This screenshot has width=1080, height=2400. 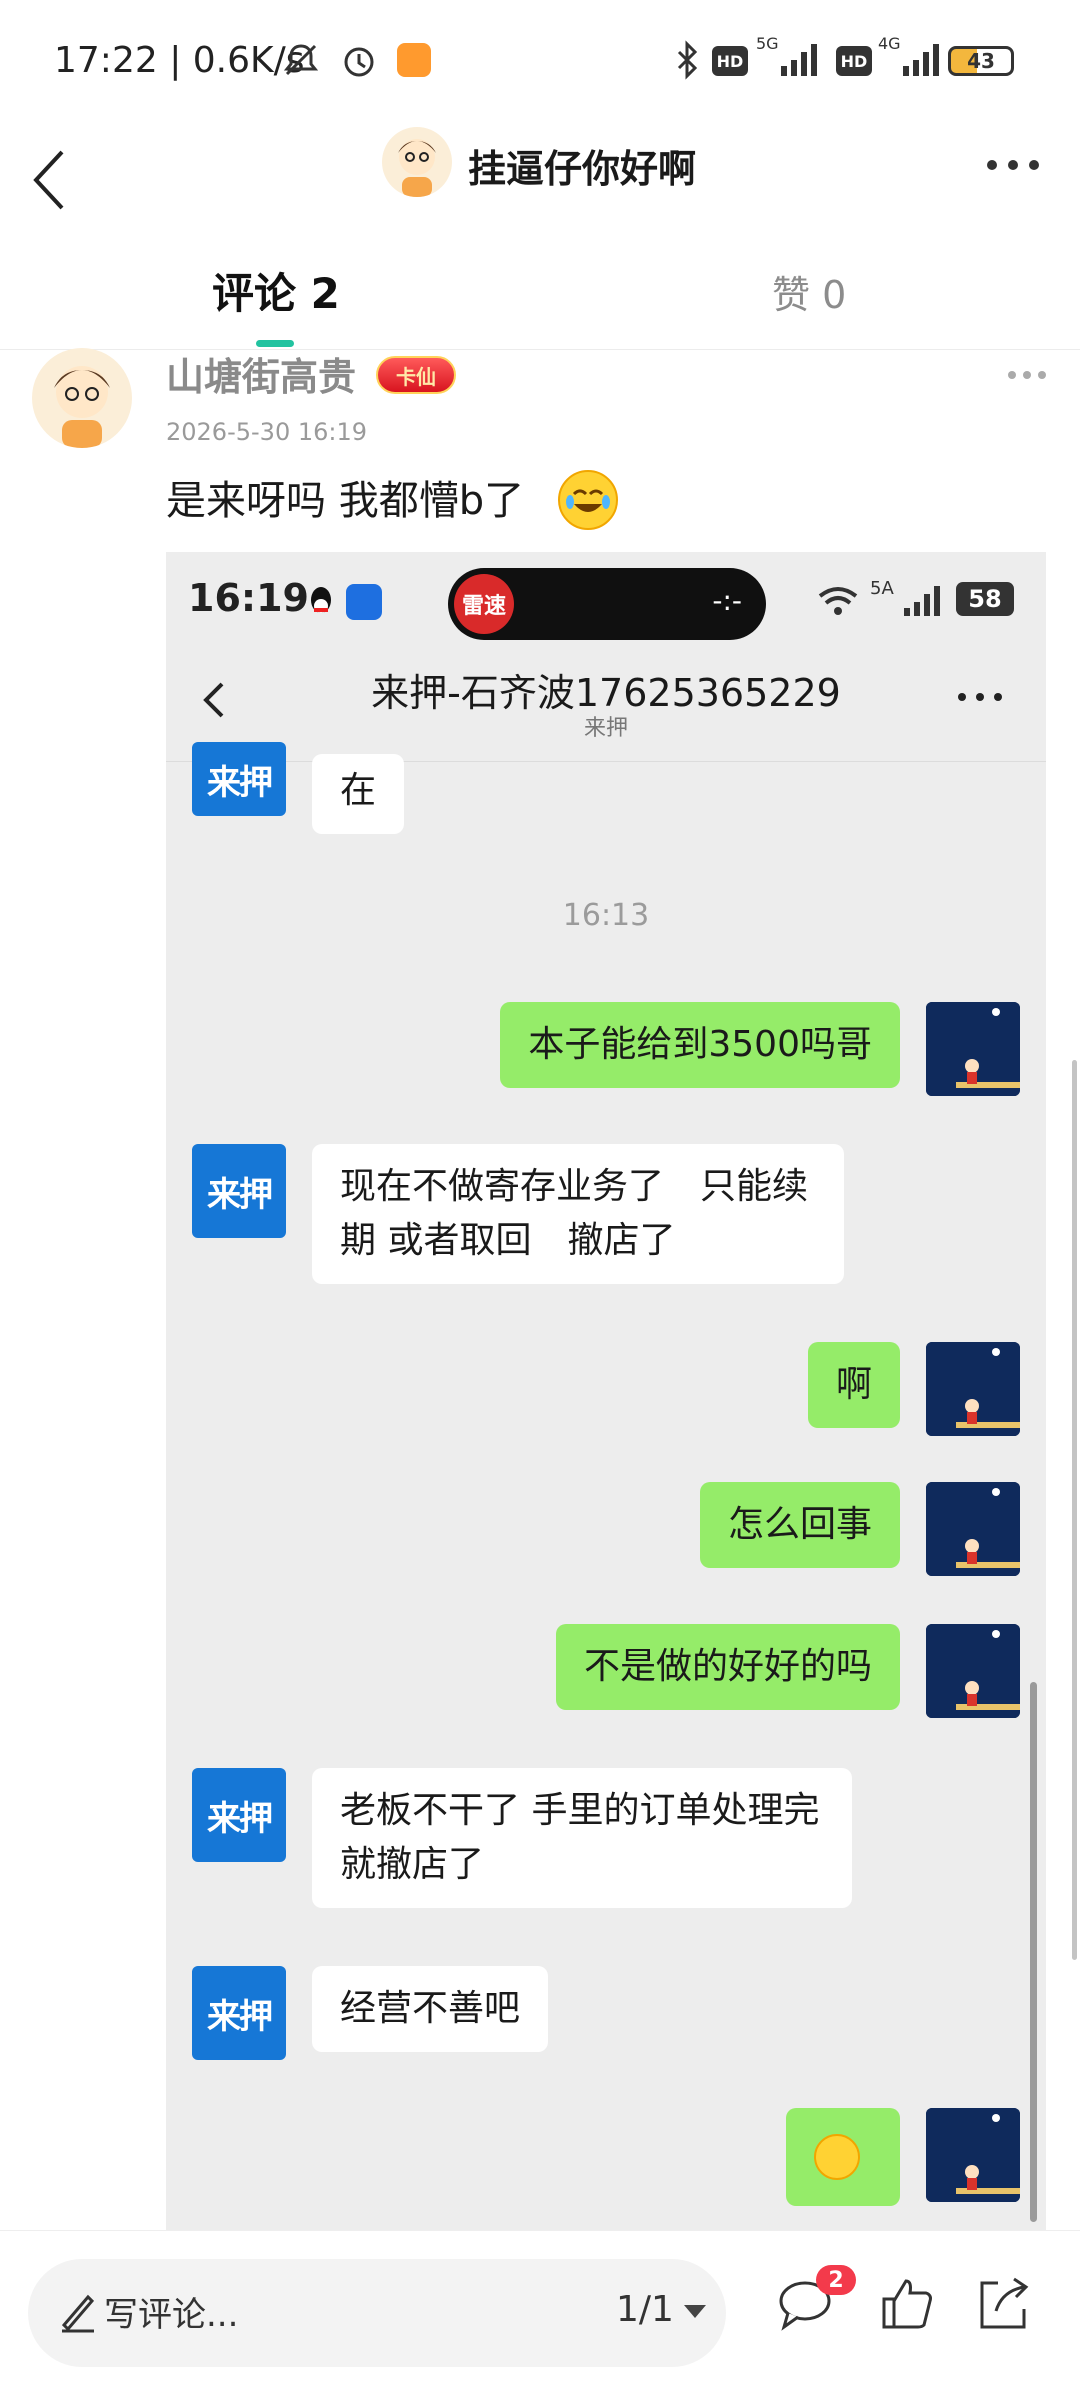 I want to click on like-thumb-icon, so click(x=907, y=2304).